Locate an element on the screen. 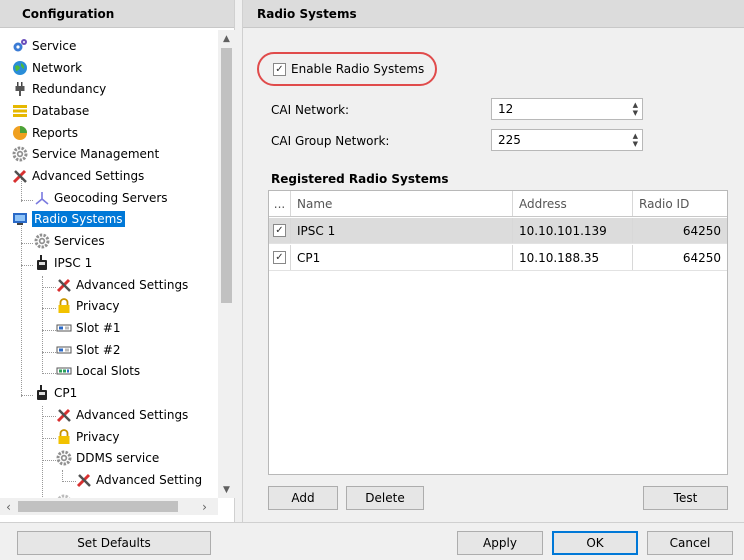 The width and height of the screenshot is (744, 560). grid-header-address: Address is located at coordinates (573, 203).